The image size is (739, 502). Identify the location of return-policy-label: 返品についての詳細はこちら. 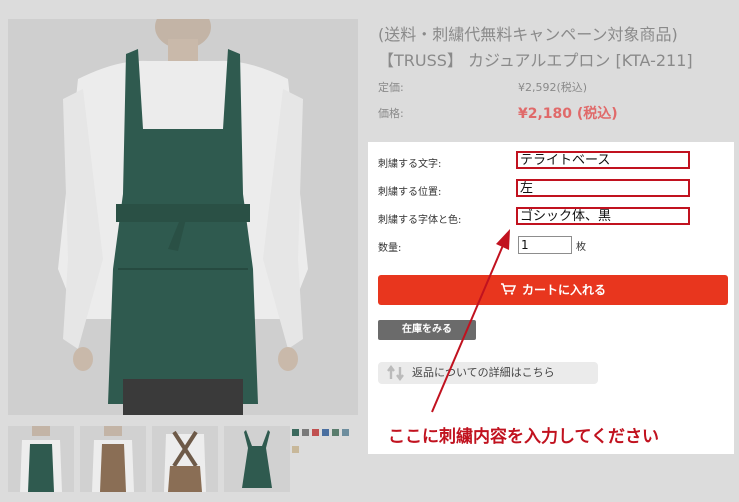
(483, 372).